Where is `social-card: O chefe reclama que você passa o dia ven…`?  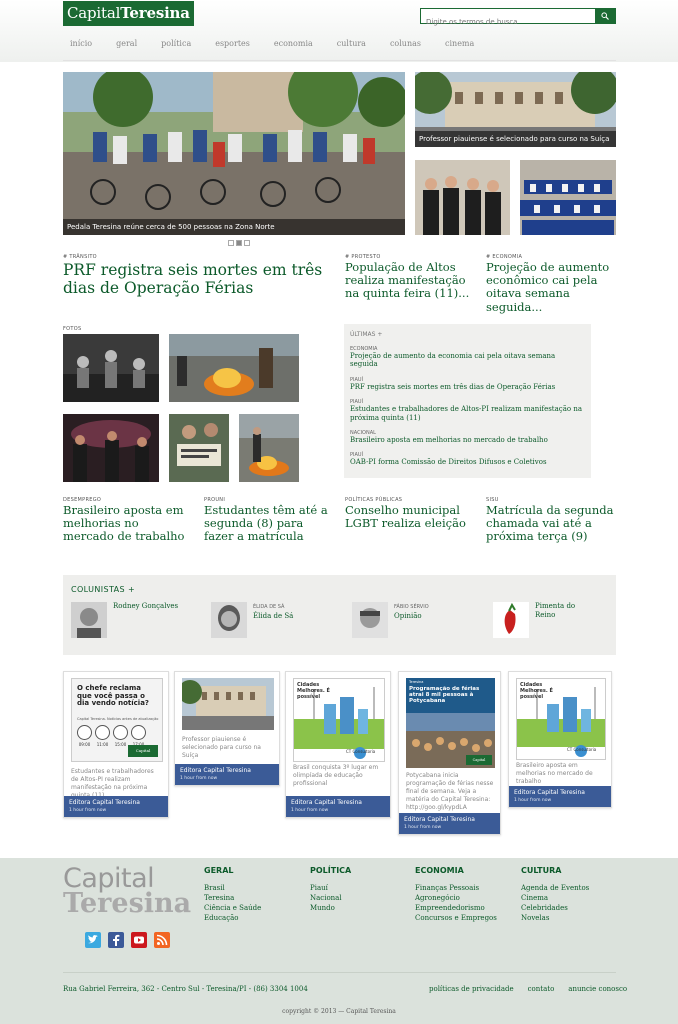 social-card: O chefe reclama que você passa o dia ven… is located at coordinates (116, 744).